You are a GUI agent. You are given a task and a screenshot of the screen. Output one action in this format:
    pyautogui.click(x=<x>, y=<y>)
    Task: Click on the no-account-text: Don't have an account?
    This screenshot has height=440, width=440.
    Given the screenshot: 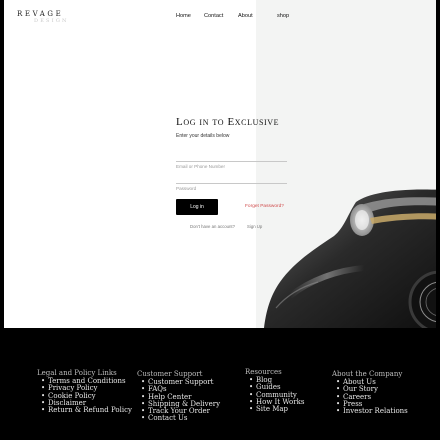 What is the action you would take?
    pyautogui.click(x=213, y=226)
    